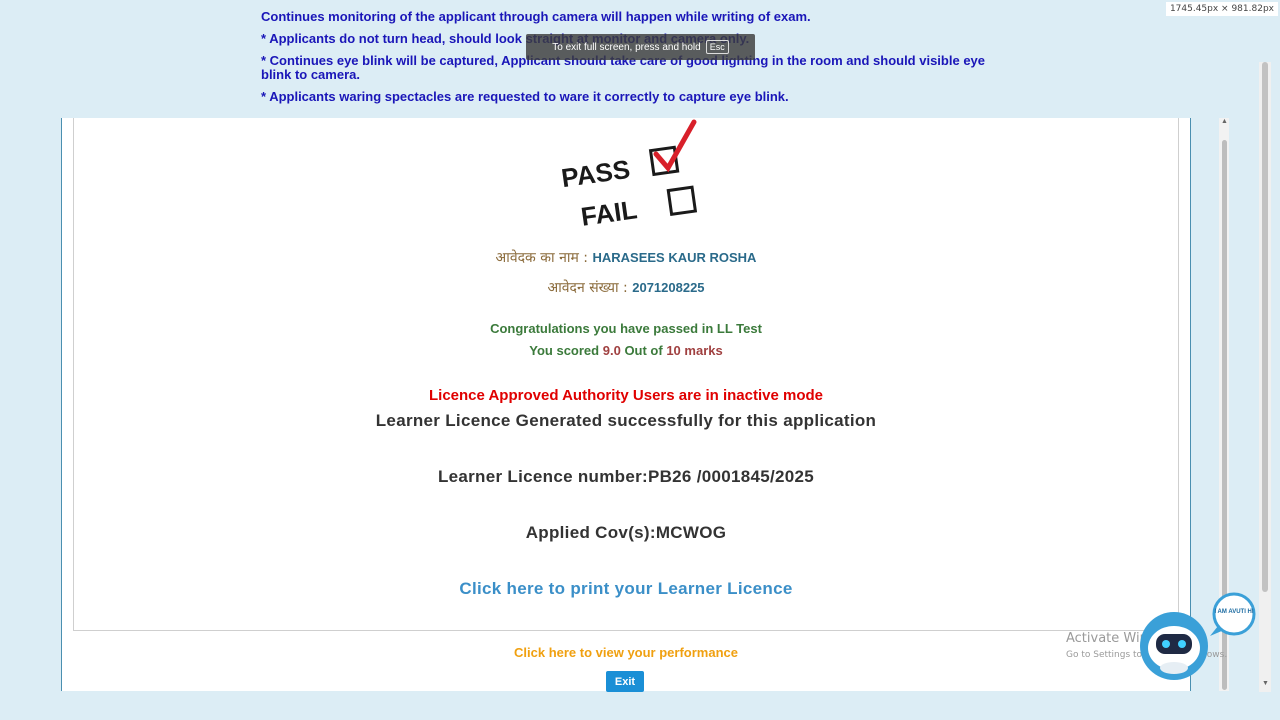 The width and height of the screenshot is (1280, 720). I want to click on application-number-row: आवेदन संख्या : 2071208225, so click(626, 287).